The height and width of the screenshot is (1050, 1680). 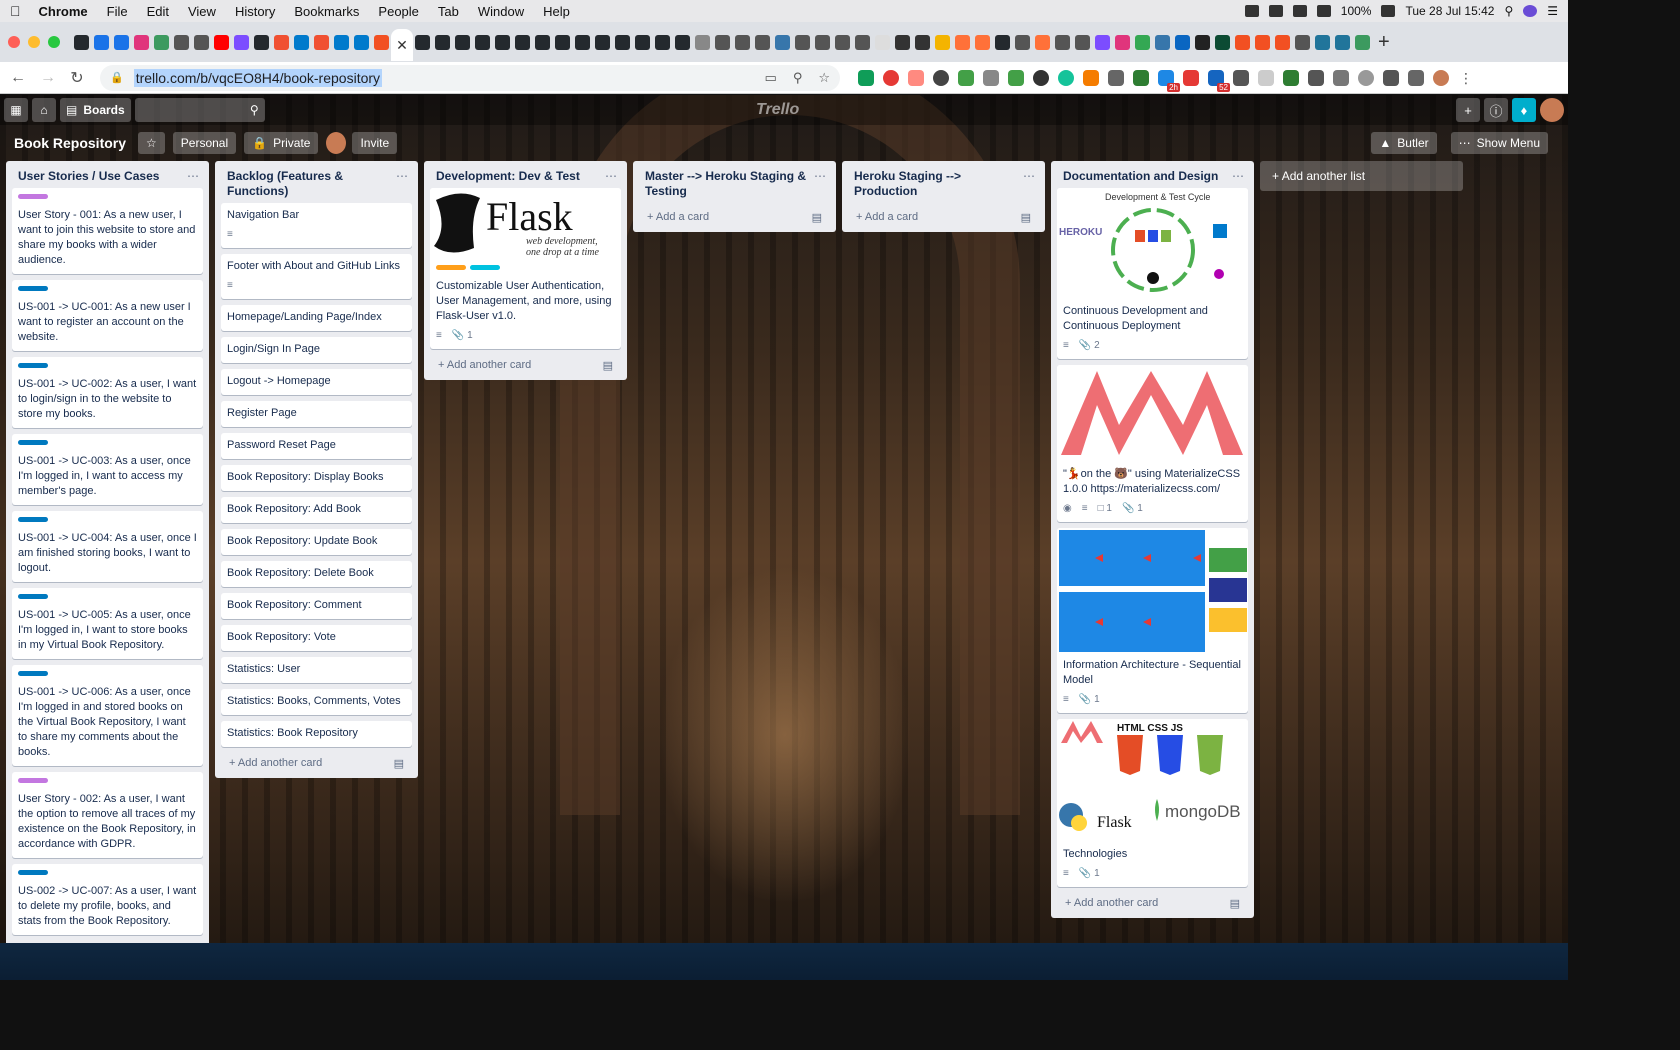 I want to click on menu-app-name: Chrome, so click(x=63, y=11).